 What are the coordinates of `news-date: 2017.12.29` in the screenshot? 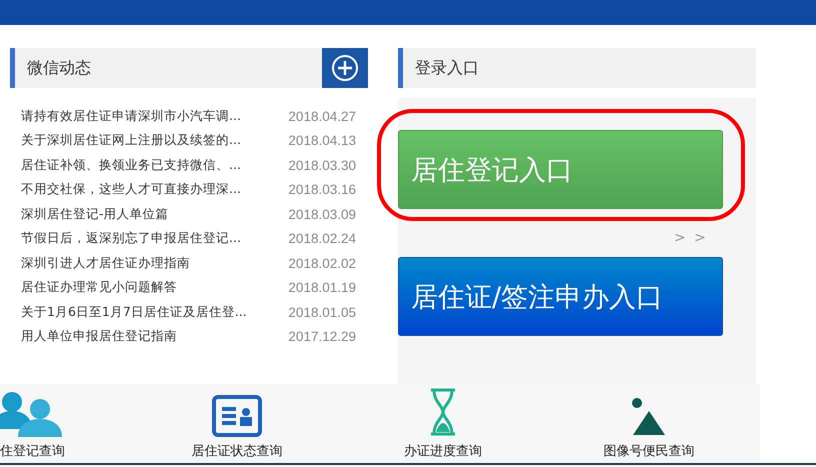 It's located at (322, 336).